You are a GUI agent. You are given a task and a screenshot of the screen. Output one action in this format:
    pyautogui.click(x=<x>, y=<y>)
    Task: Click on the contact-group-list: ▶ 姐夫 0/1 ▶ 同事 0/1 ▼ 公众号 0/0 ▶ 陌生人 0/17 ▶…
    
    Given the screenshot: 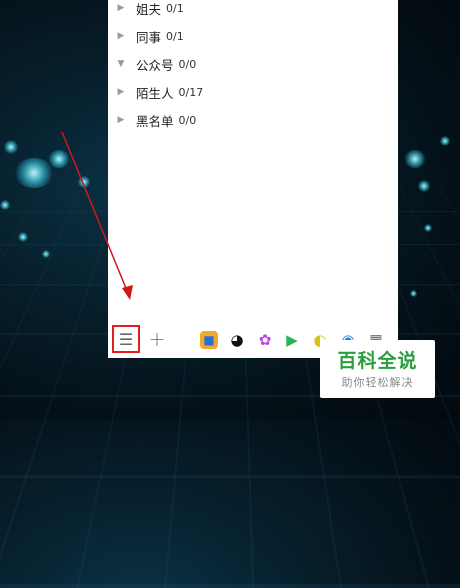 What is the action you would take?
    pyautogui.click(x=253, y=67)
    